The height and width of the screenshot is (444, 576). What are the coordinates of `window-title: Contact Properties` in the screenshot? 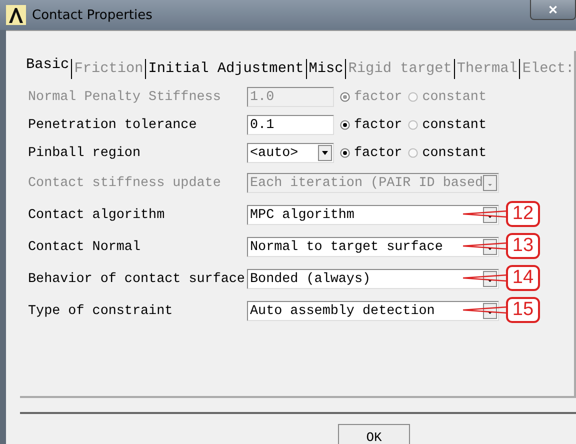 It's located at (93, 15).